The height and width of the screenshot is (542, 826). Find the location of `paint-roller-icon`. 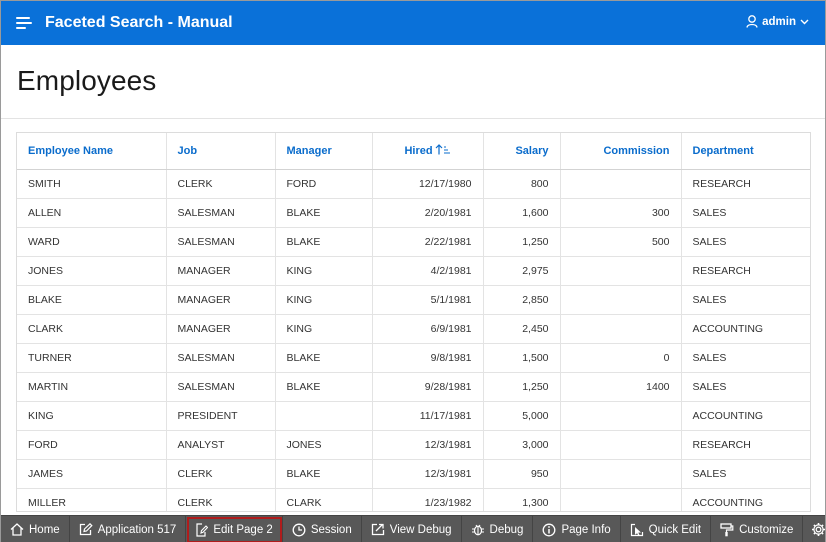

paint-roller-icon is located at coordinates (729, 529).